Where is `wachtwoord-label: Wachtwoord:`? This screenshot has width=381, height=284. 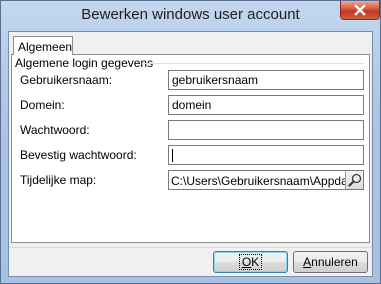
wachtwoord-label: Wachtwoord: is located at coordinates (55, 130).